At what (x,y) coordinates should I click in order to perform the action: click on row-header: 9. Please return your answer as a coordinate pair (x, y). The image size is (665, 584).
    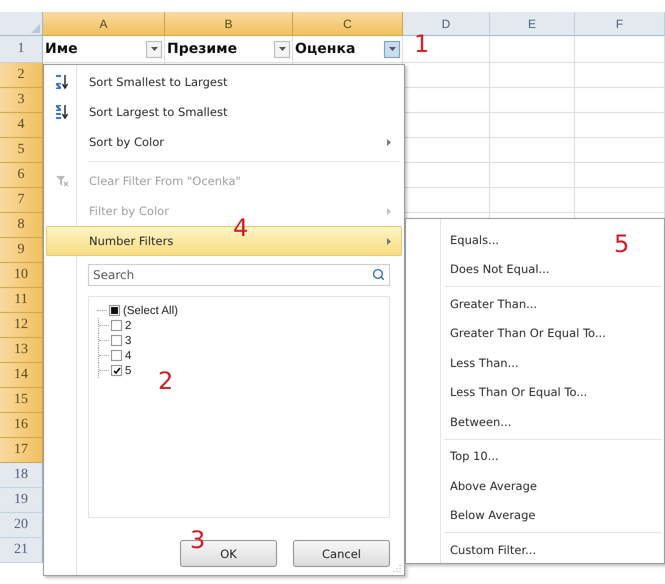
    Looking at the image, I should click on (21, 250).